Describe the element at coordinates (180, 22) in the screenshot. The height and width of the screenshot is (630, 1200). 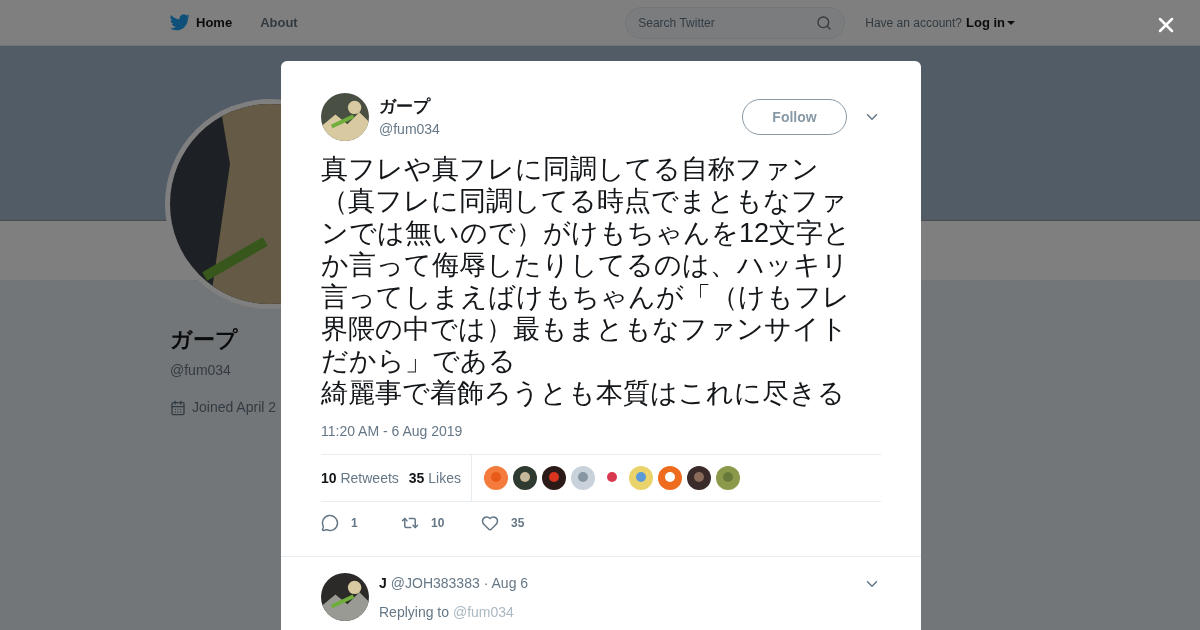
I see `bird-icon` at that location.